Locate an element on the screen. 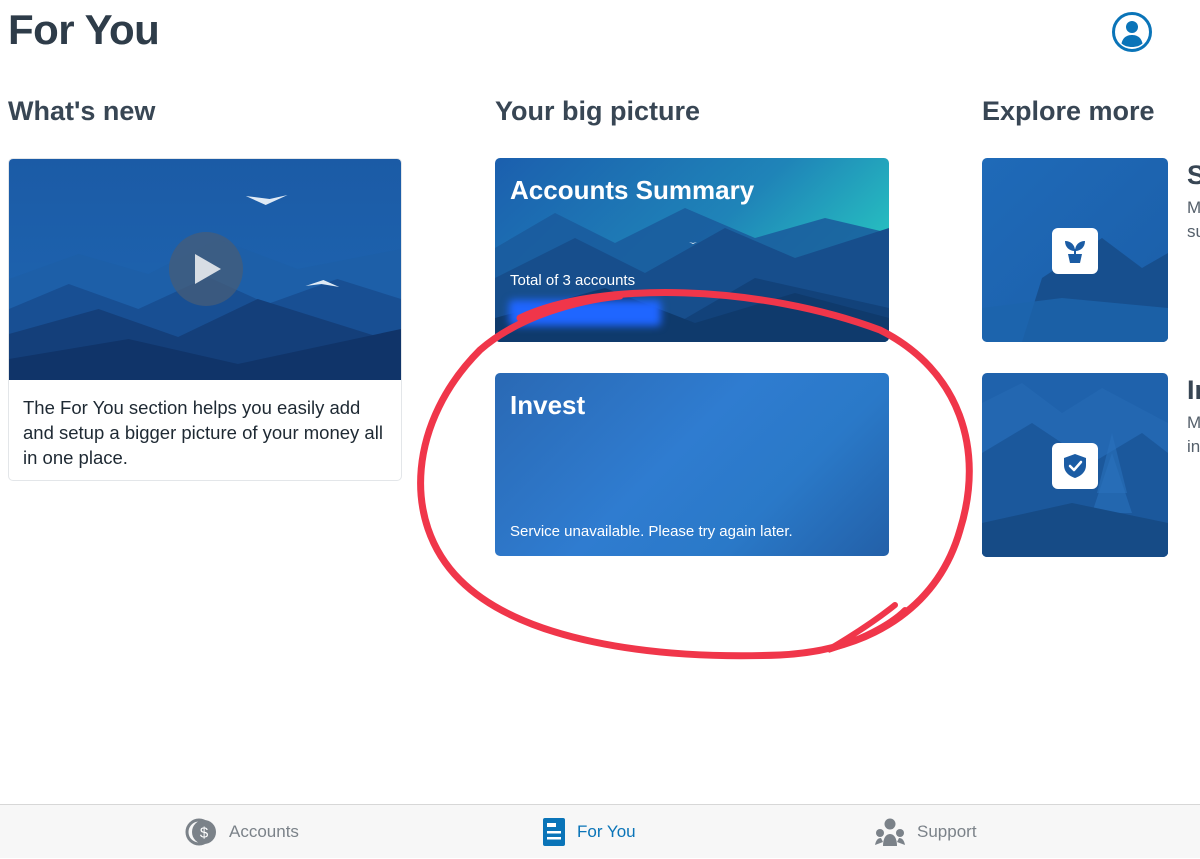 This screenshot has height=859, width=1200. invest-title: Invest is located at coordinates (548, 405).